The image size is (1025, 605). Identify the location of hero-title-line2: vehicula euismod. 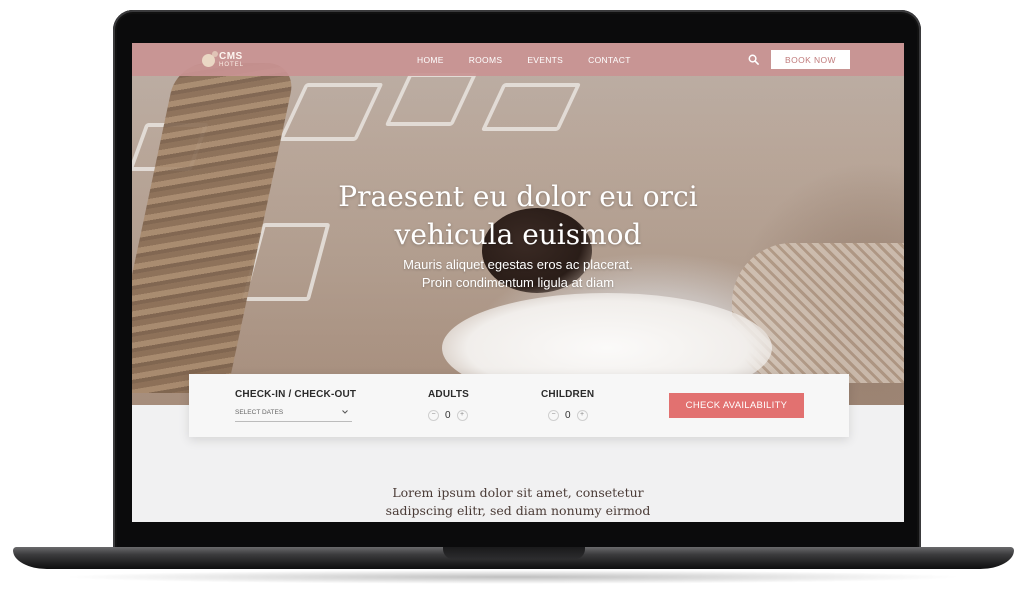
(518, 234).